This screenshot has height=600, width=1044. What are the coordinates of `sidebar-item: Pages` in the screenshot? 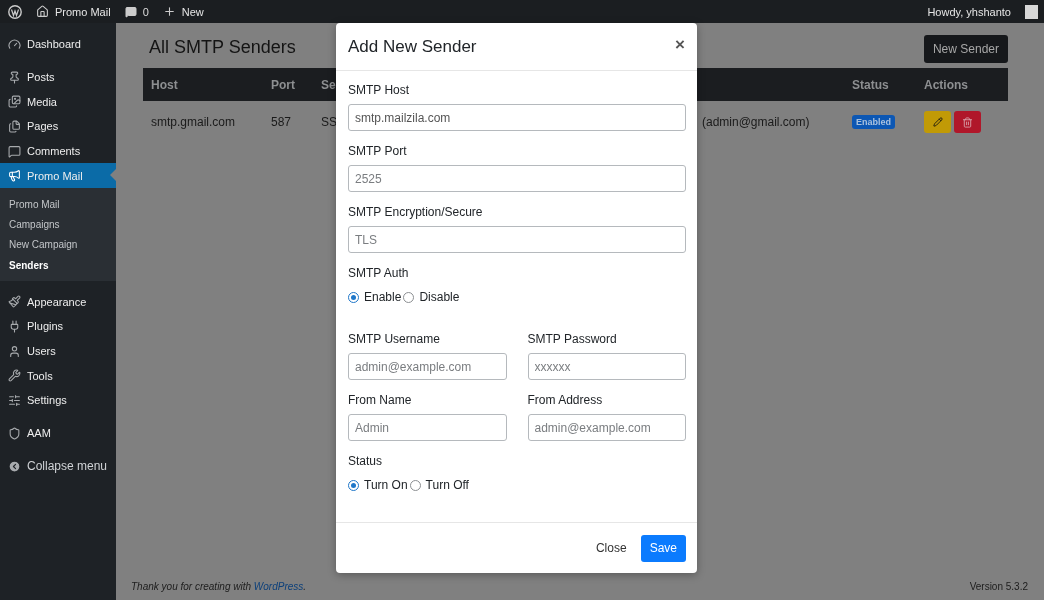 It's located at (58, 126).